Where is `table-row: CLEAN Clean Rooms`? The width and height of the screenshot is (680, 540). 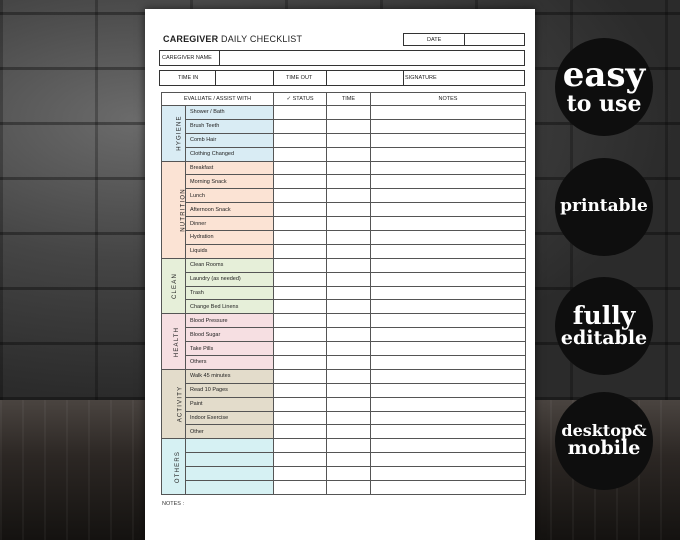 table-row: CLEAN Clean Rooms is located at coordinates (343, 286).